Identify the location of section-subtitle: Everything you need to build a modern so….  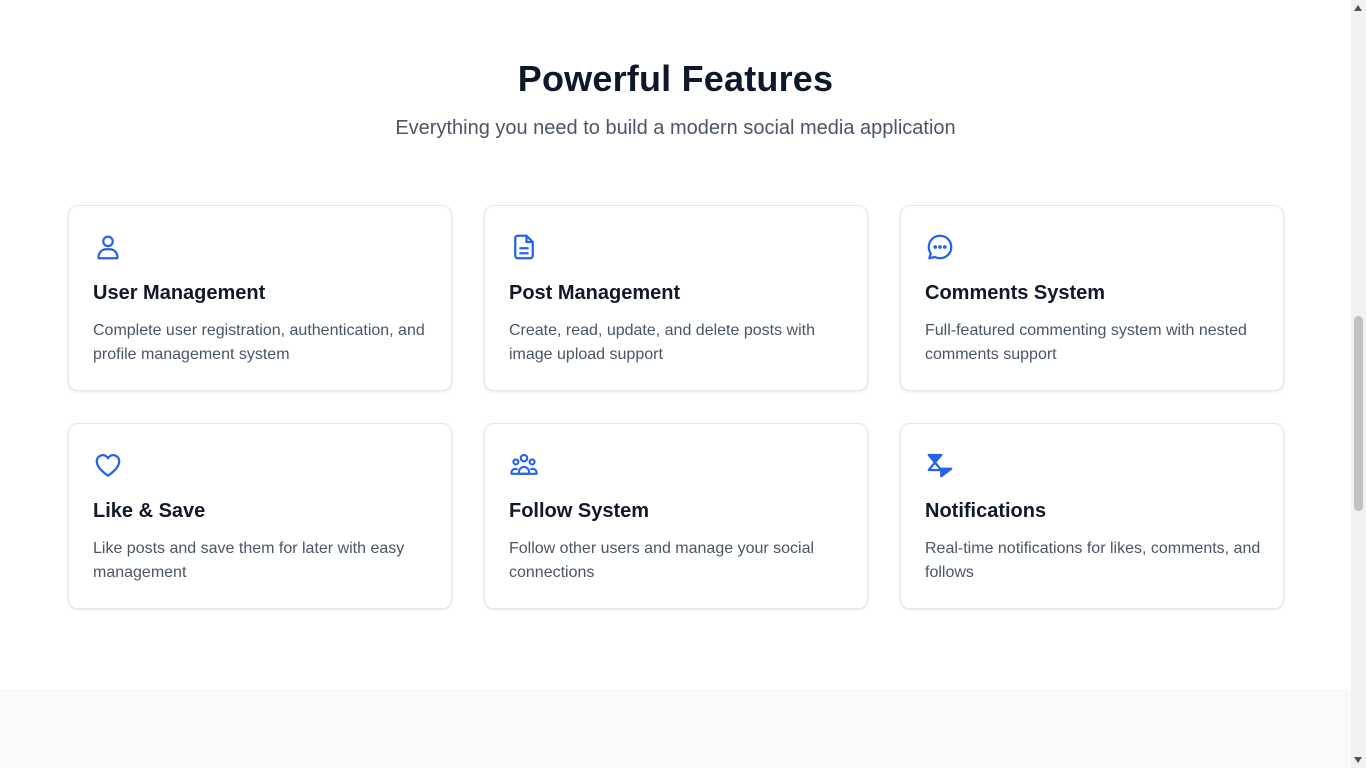
(675, 128).